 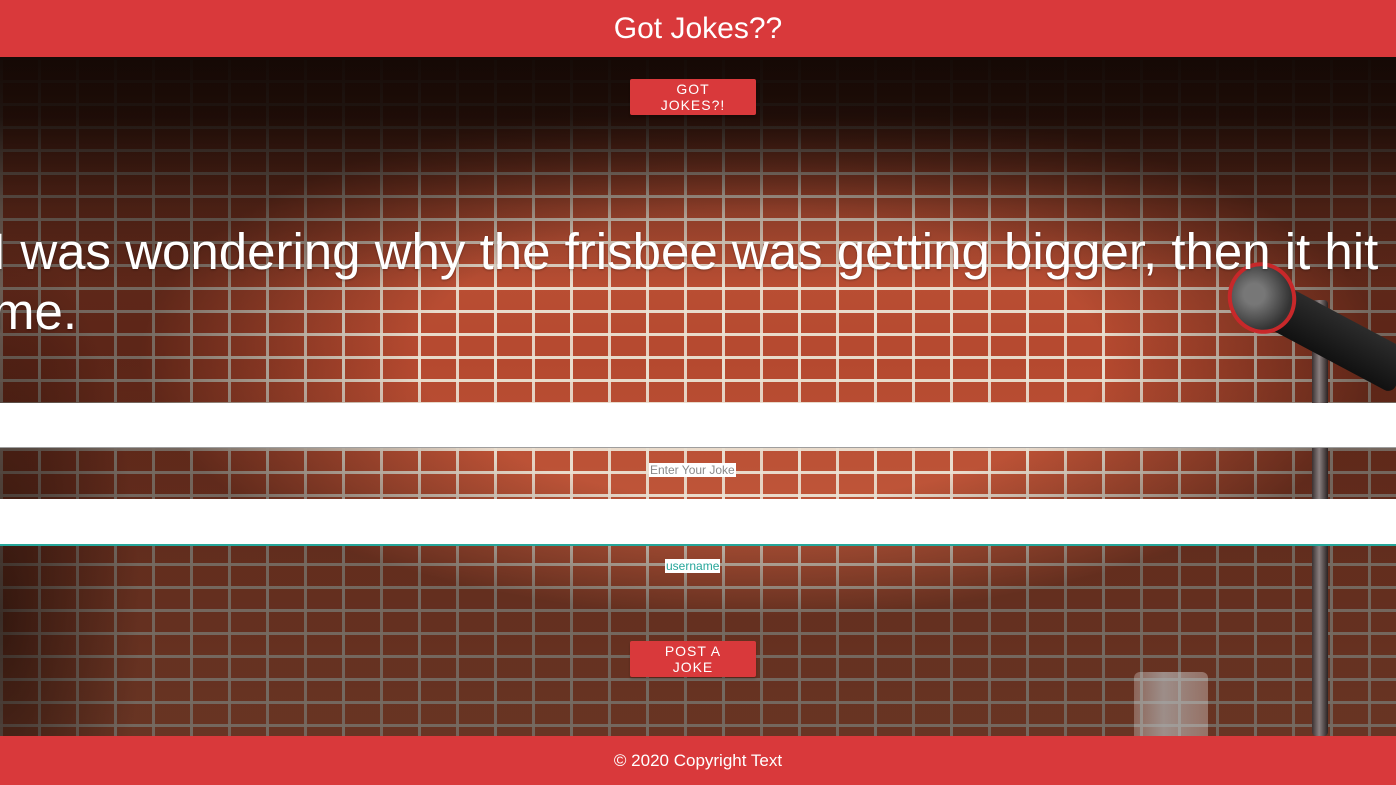 I want to click on username-input-label: username, so click(x=693, y=566).